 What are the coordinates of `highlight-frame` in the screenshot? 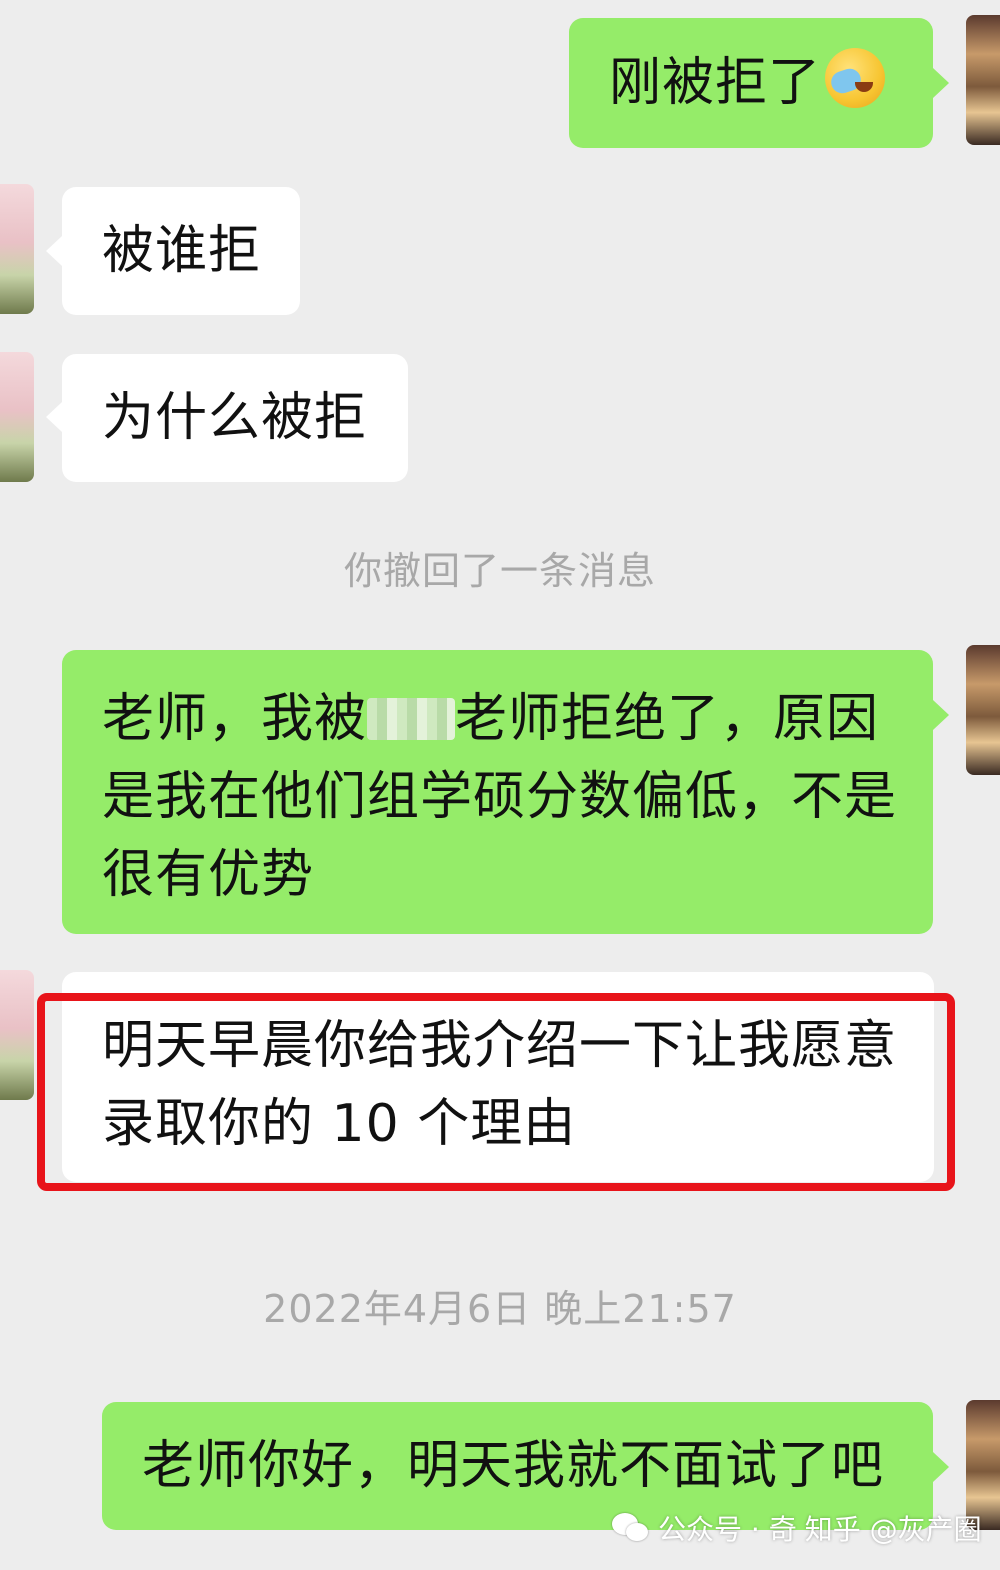 It's located at (496, 1092).